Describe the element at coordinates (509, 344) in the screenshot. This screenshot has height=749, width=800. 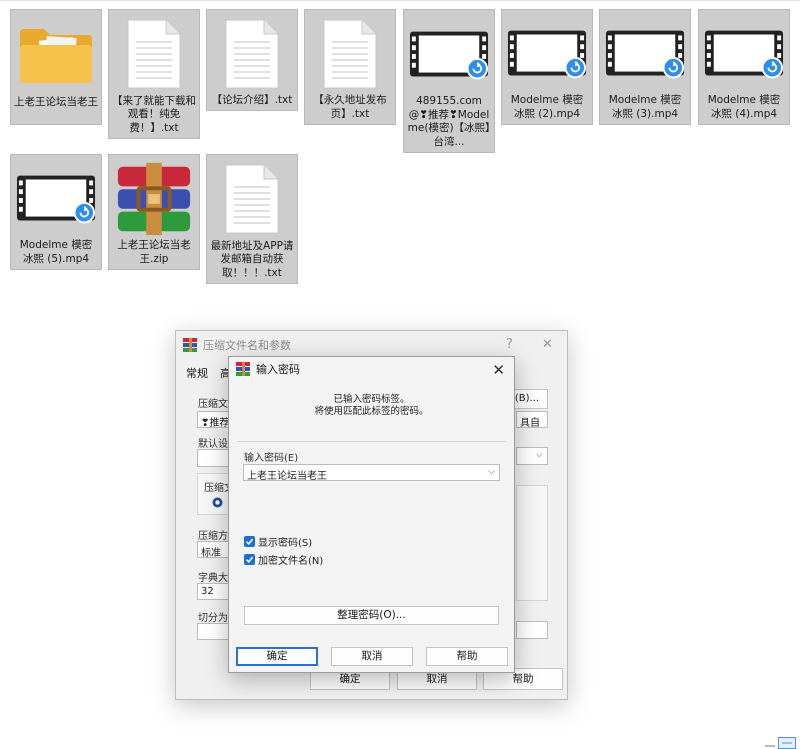
I see `help-title-button: ?` at that location.